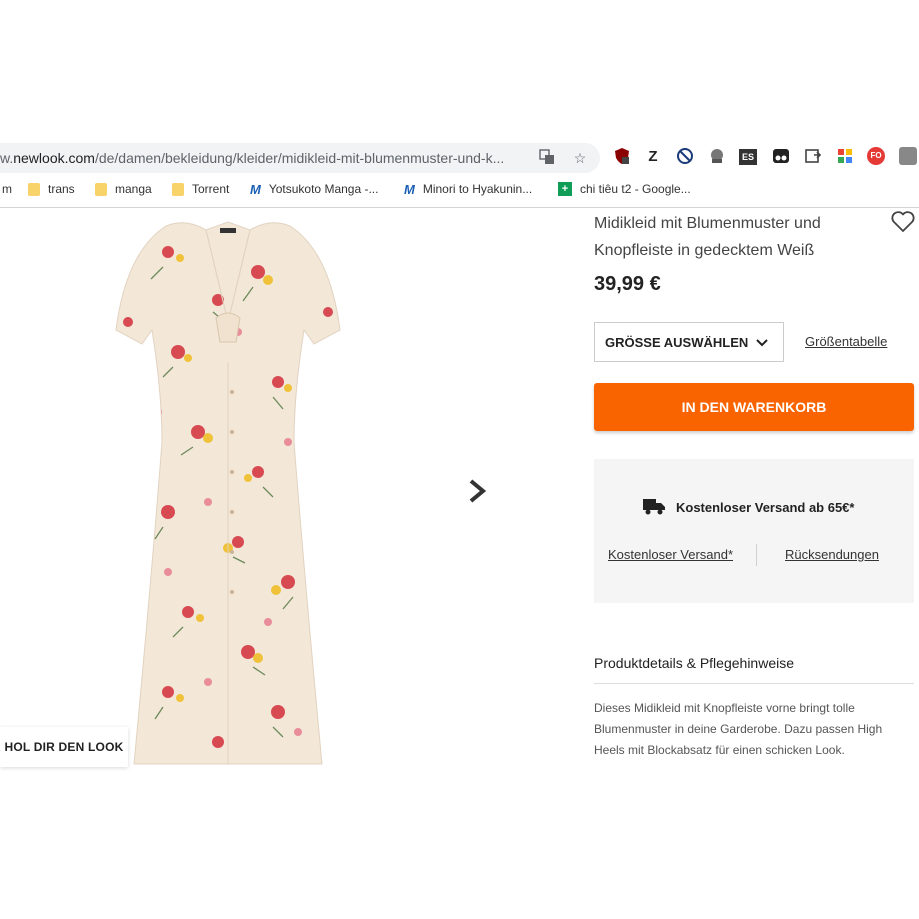 The image size is (919, 919). I want to click on truck-icon, so click(654, 507).